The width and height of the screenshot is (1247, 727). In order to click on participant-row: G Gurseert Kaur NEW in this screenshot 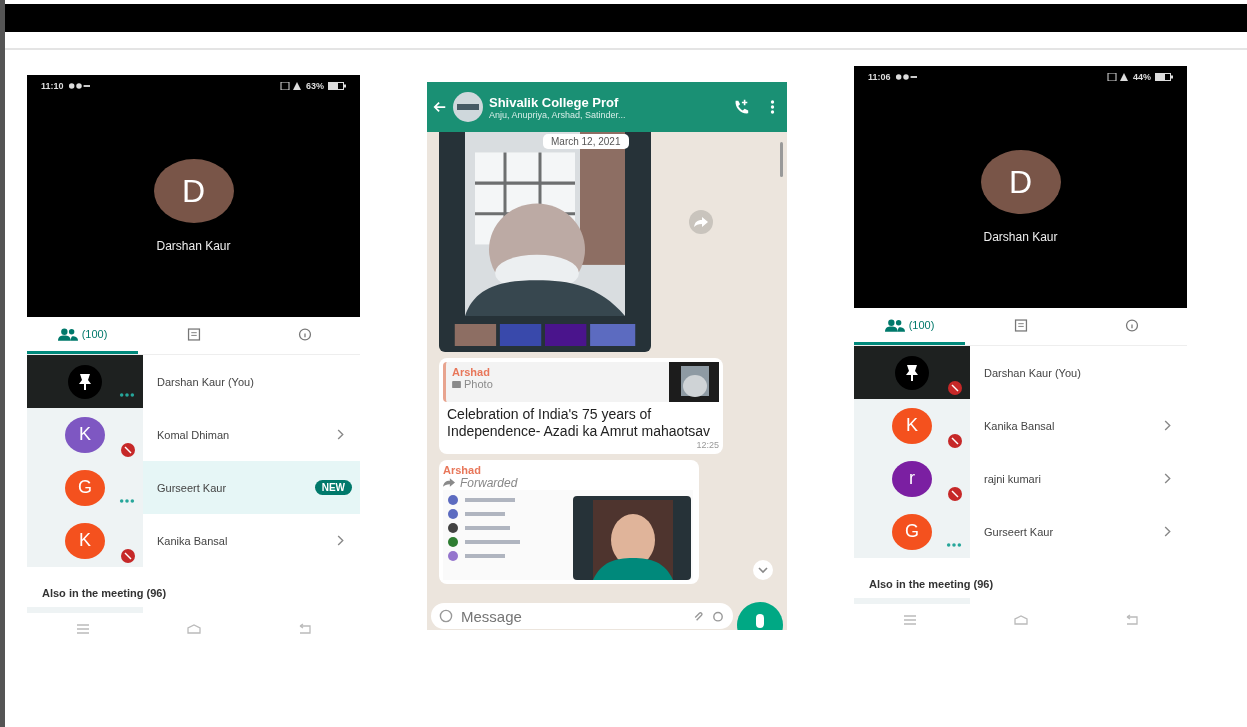, I will do `click(193, 487)`.